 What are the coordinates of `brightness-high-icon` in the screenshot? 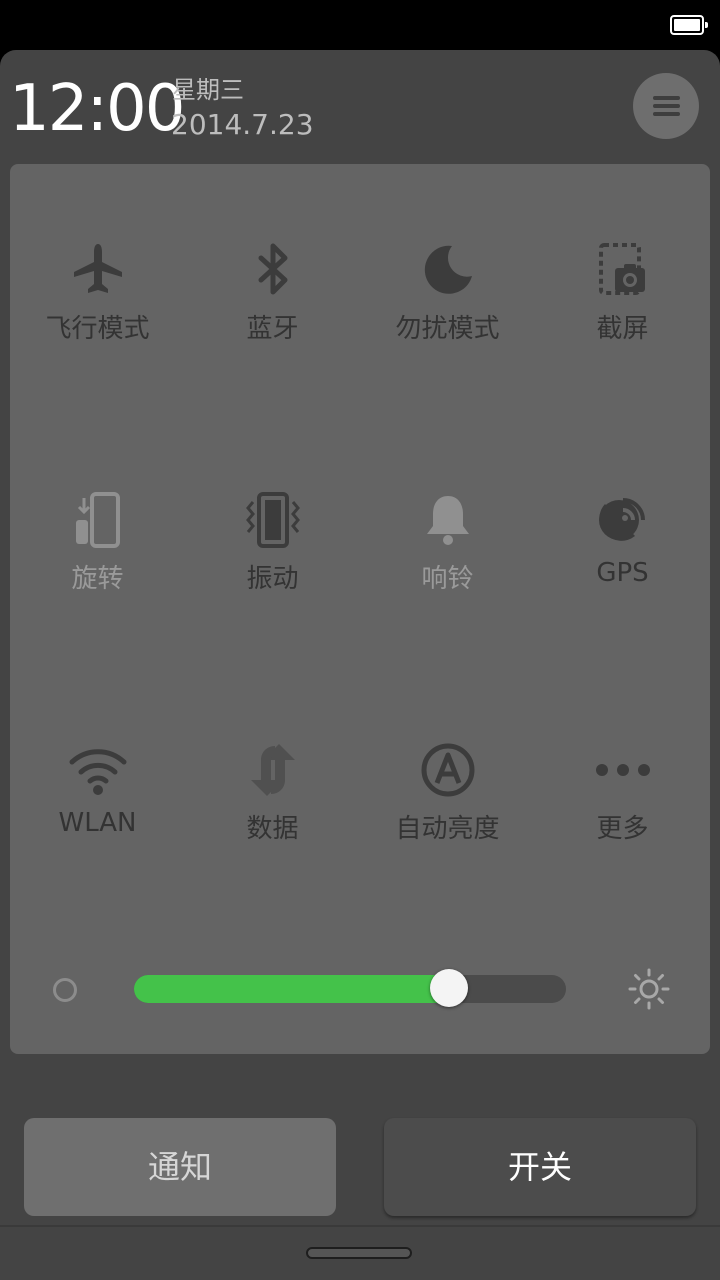 It's located at (649, 989).